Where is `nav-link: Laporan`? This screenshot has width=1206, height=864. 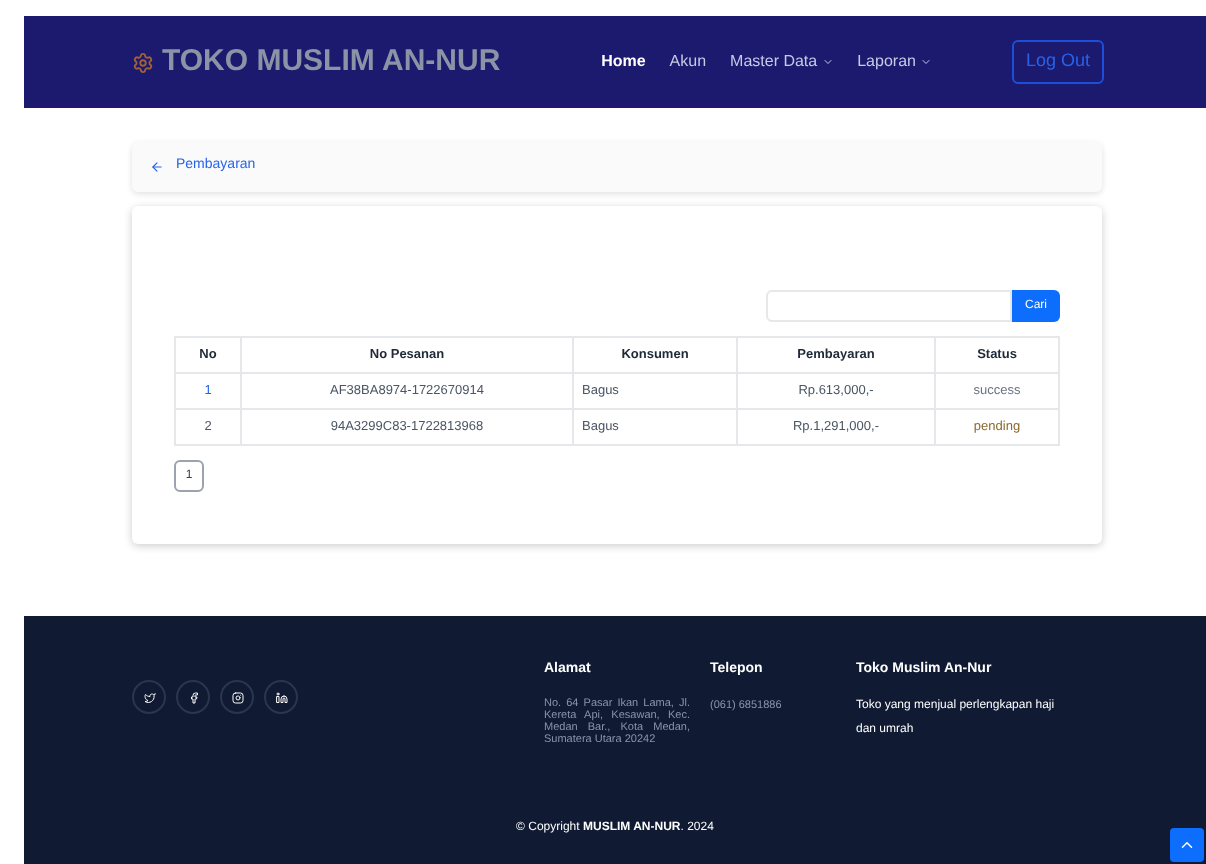 nav-link: Laporan is located at coordinates (894, 62).